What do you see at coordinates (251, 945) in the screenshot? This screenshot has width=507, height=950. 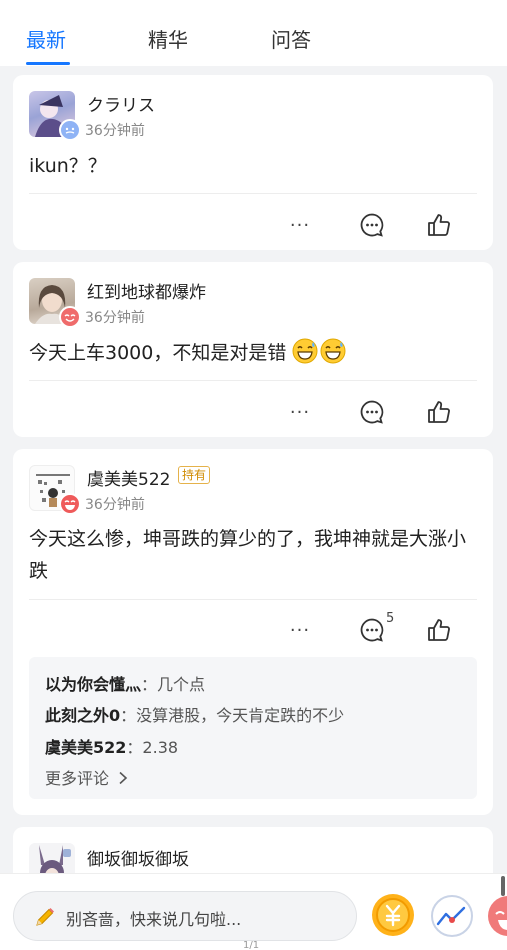 I see `page-indicator: 1/1` at bounding box center [251, 945].